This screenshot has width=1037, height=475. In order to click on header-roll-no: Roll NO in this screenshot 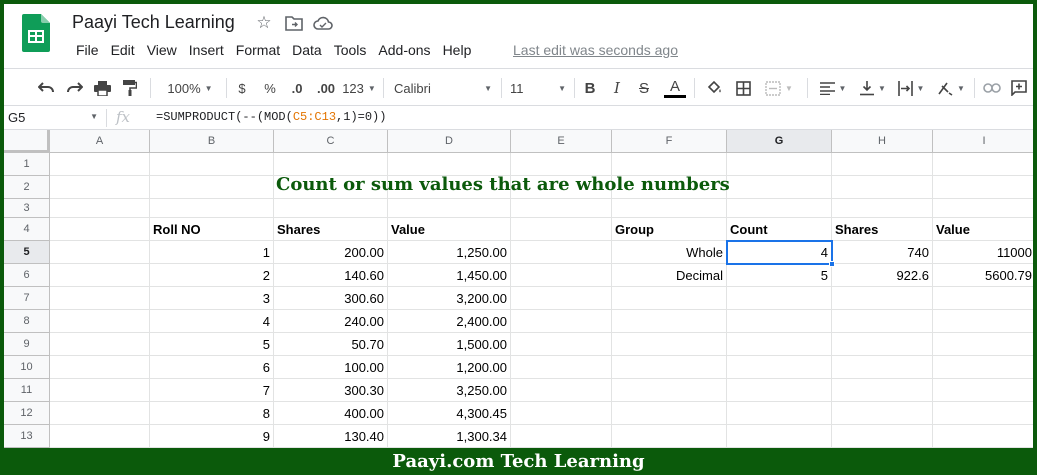, I will do `click(212, 229)`.